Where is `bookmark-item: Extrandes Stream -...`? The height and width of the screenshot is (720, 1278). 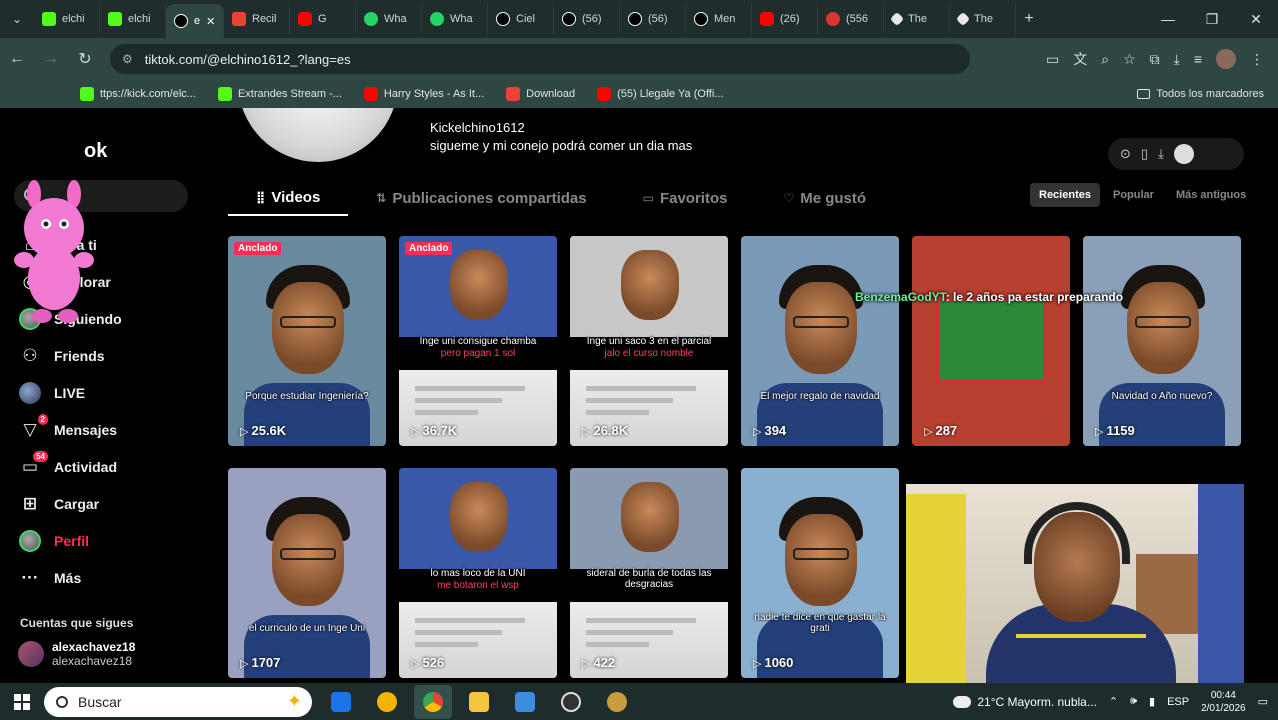
bookmark-item: Extrandes Stream -... is located at coordinates (279, 94).